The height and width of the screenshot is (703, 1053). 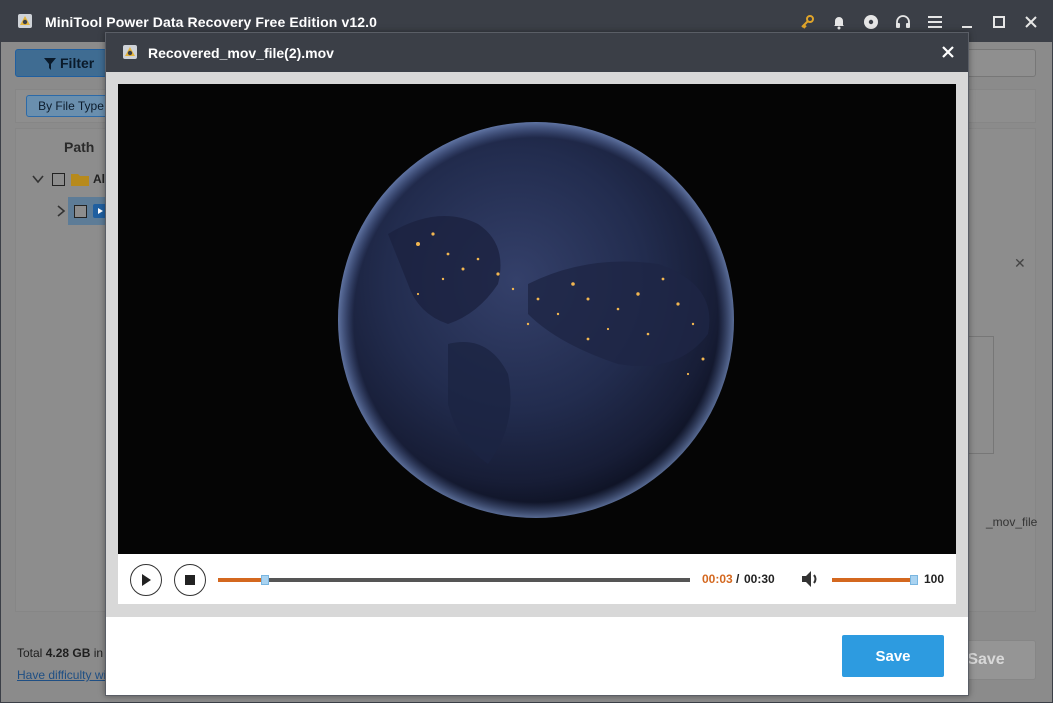 What do you see at coordinates (759, 579) in the screenshot?
I see `total-time: 00:30` at bounding box center [759, 579].